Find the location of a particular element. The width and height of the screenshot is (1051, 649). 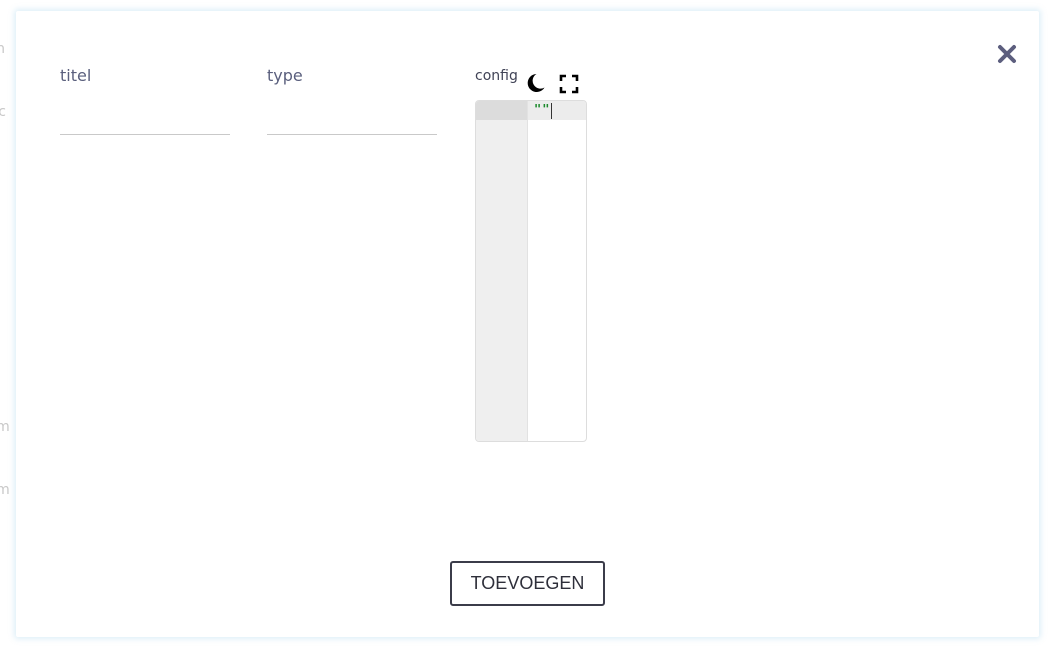

config-code-editor: 1 "" is located at coordinates (531, 271).